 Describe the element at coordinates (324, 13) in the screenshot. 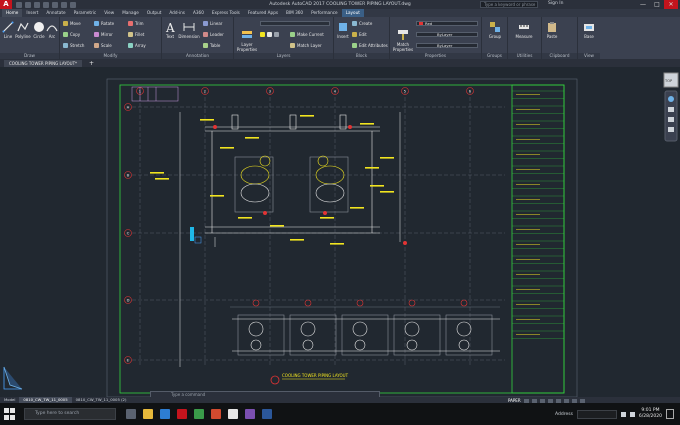

I see `tab-performance: Performance` at that location.